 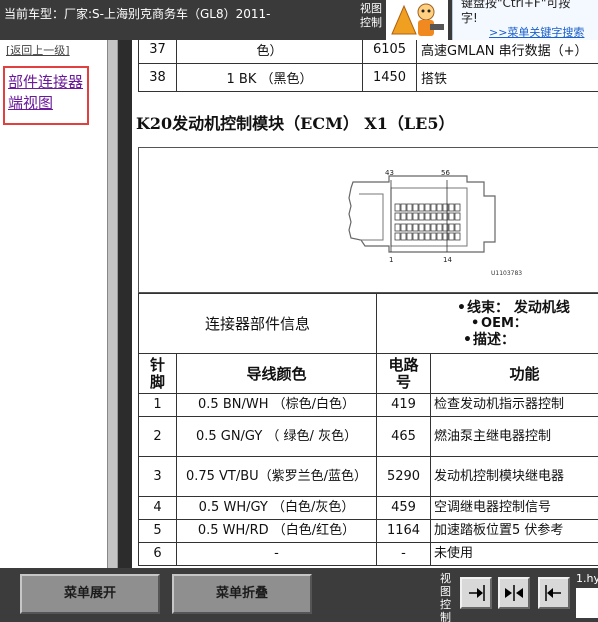 What do you see at coordinates (389, 77) in the screenshot?
I see `circuit-cell: 1450` at bounding box center [389, 77].